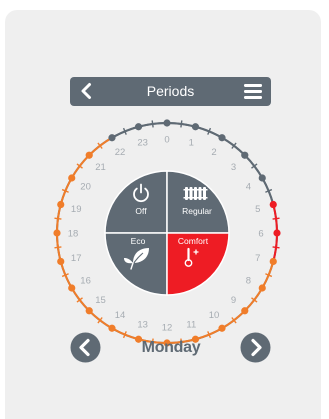 This screenshot has height=419, width=329. What do you see at coordinates (191, 143) in the screenshot?
I see `hour-label: 1` at bounding box center [191, 143].